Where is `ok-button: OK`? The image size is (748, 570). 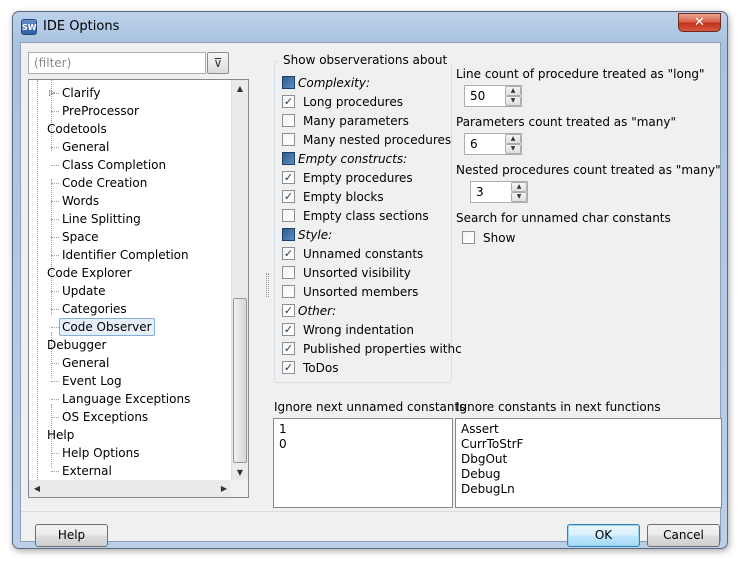 ok-button: OK is located at coordinates (603, 535).